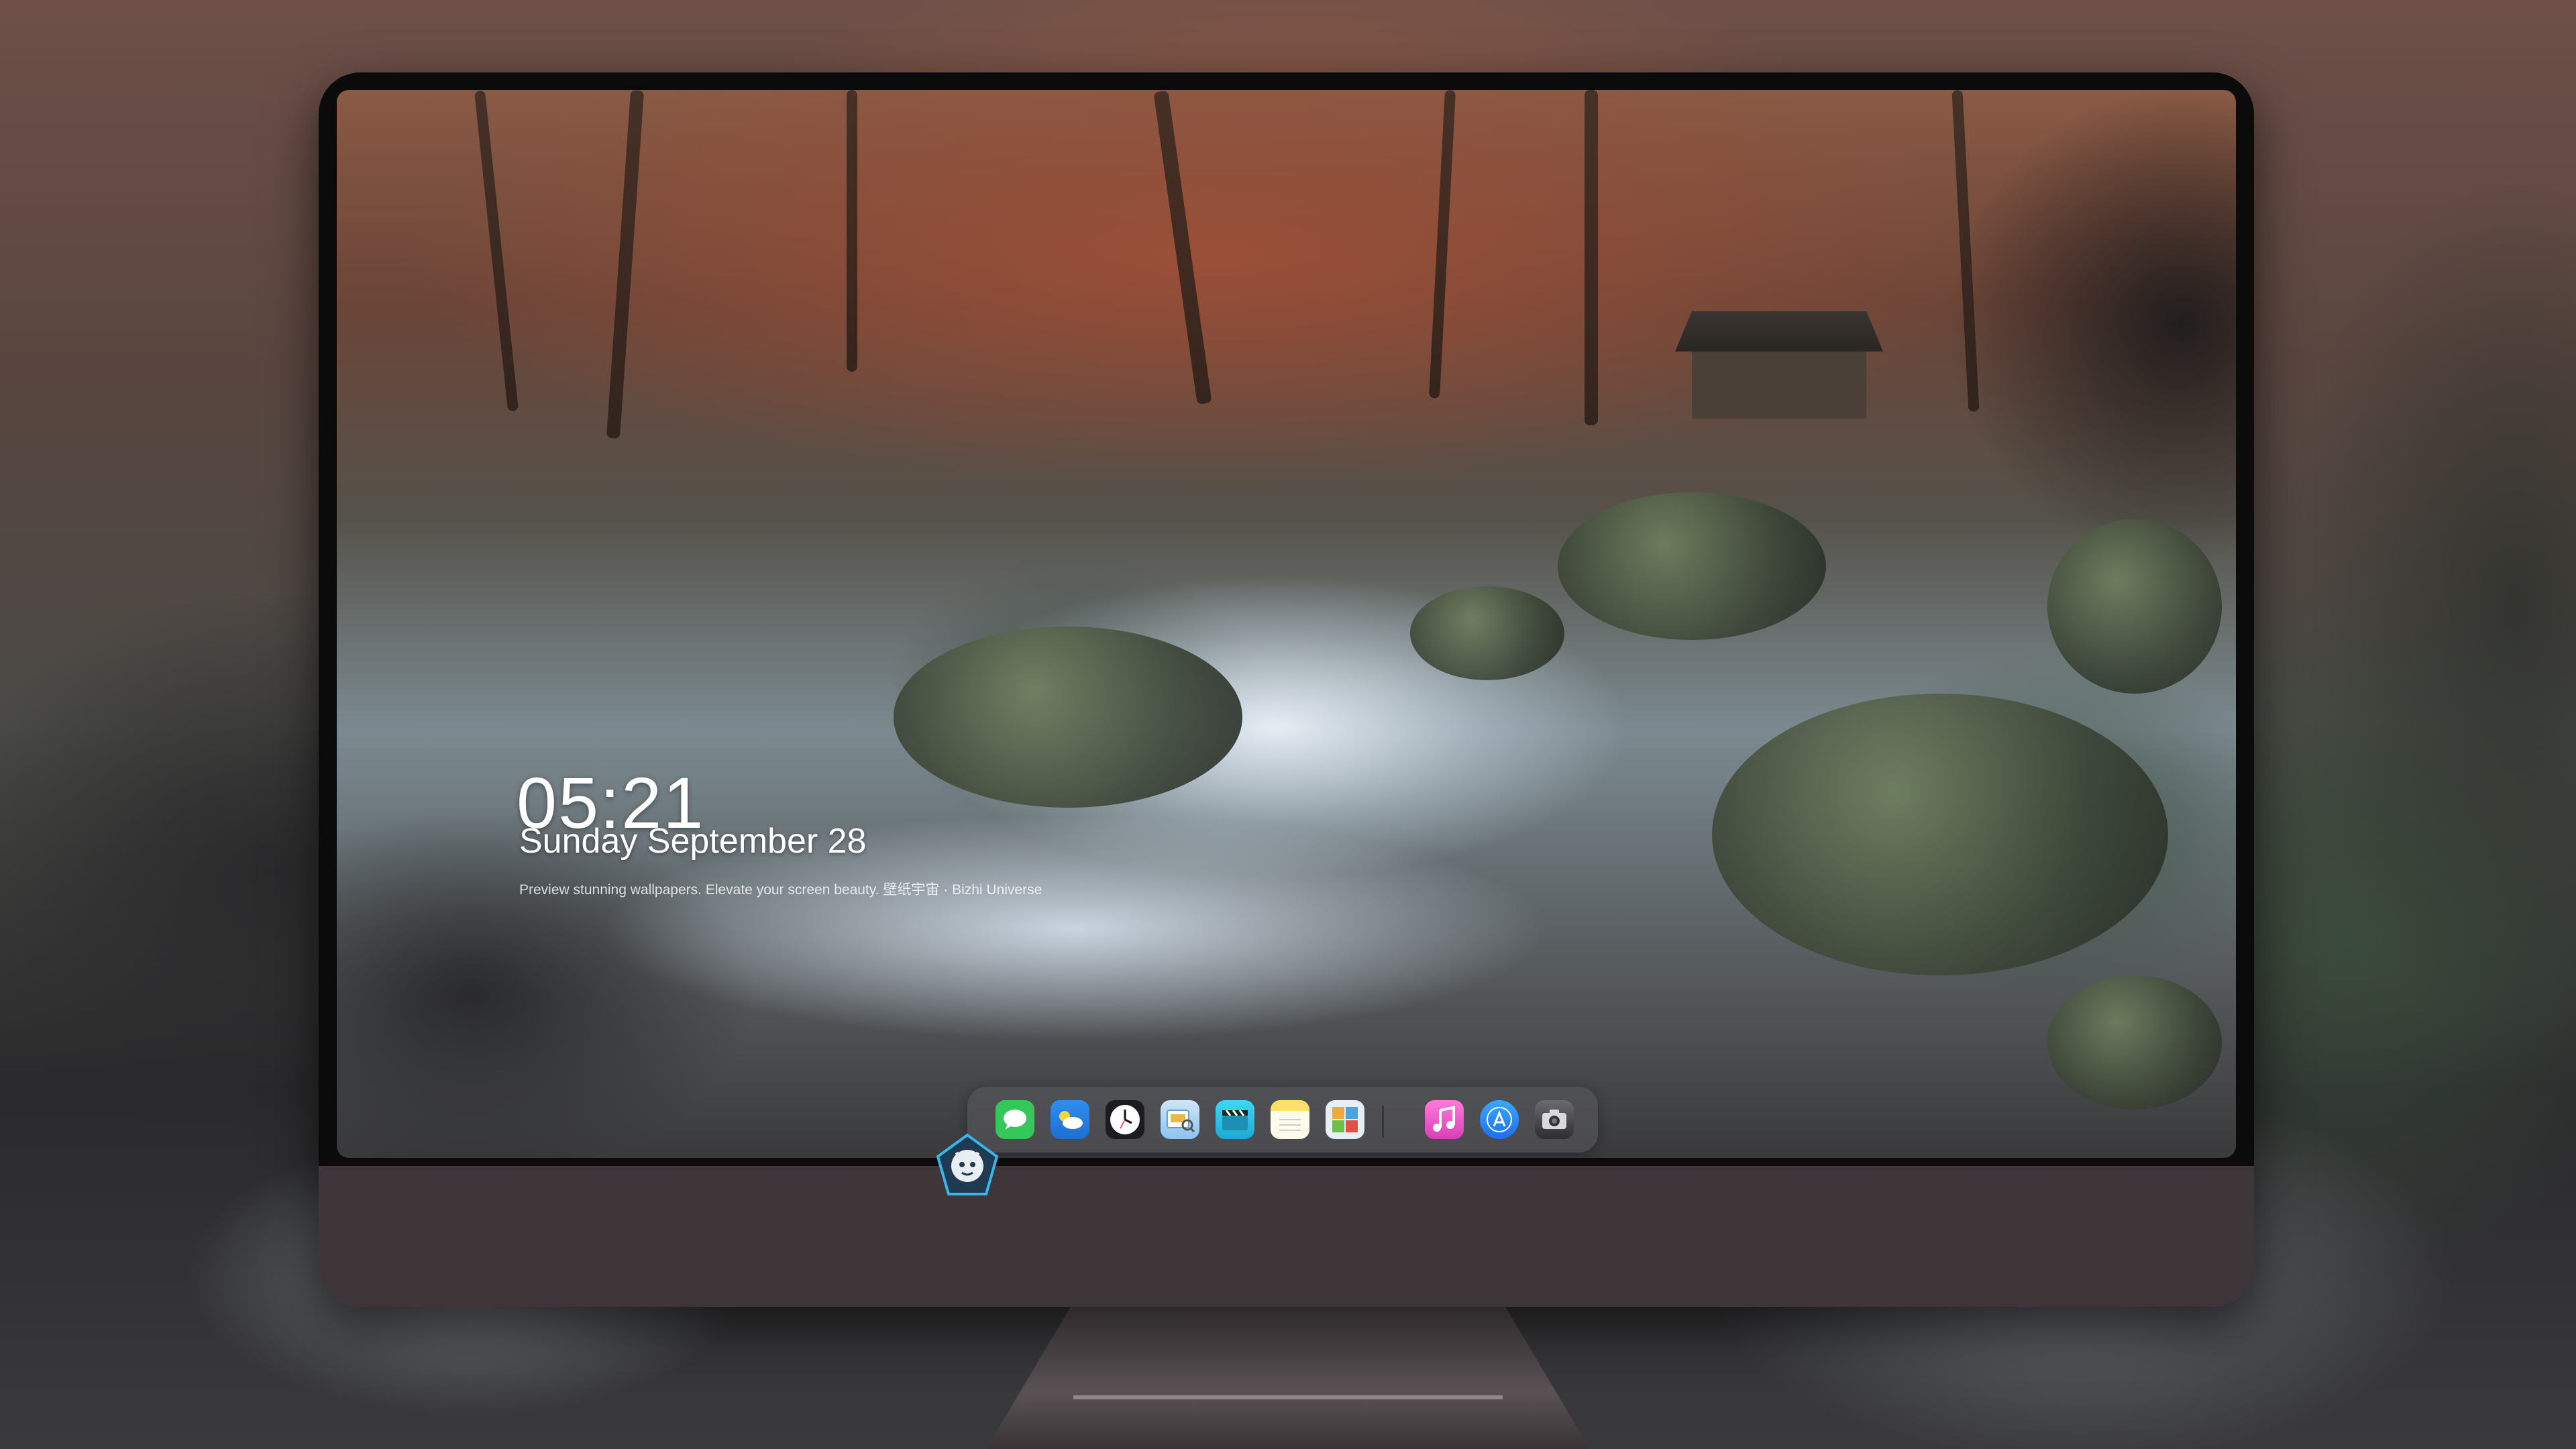 The height and width of the screenshot is (1449, 2576). Describe the element at coordinates (693, 841) in the screenshot. I see `lock-screen-date: Sunday September 28` at that location.